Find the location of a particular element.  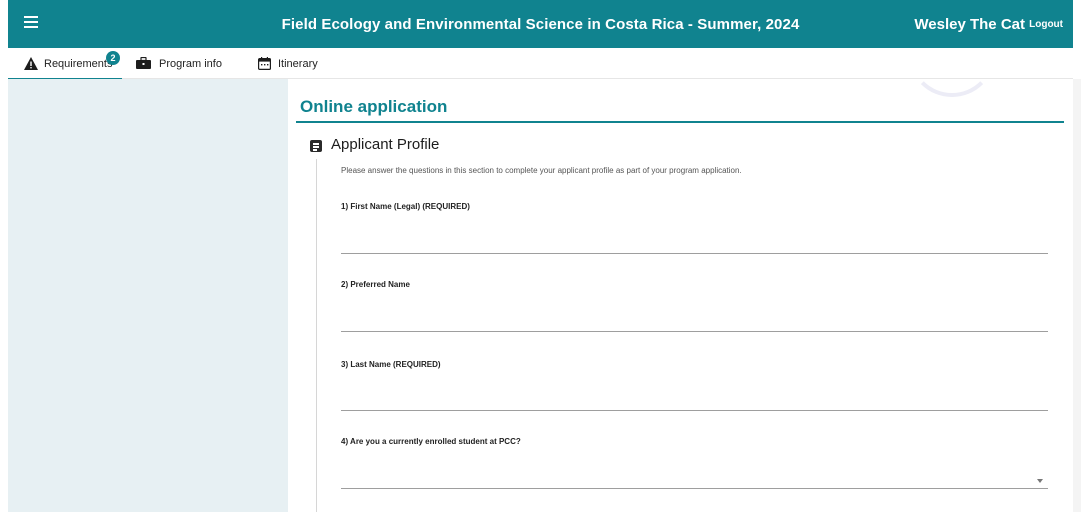

tab-program-info: Program info is located at coordinates (186, 63).